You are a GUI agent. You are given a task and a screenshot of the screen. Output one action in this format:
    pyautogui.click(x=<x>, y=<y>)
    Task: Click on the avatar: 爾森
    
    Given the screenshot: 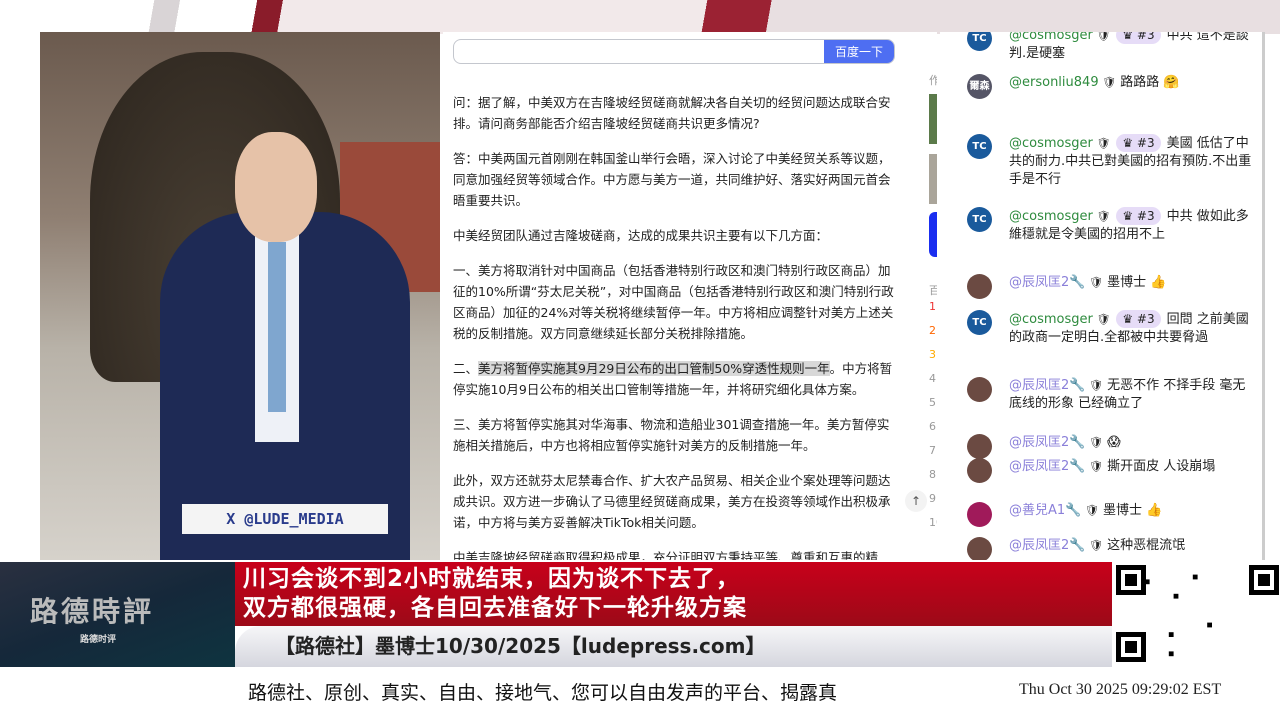 What is the action you would take?
    pyautogui.click(x=979, y=86)
    